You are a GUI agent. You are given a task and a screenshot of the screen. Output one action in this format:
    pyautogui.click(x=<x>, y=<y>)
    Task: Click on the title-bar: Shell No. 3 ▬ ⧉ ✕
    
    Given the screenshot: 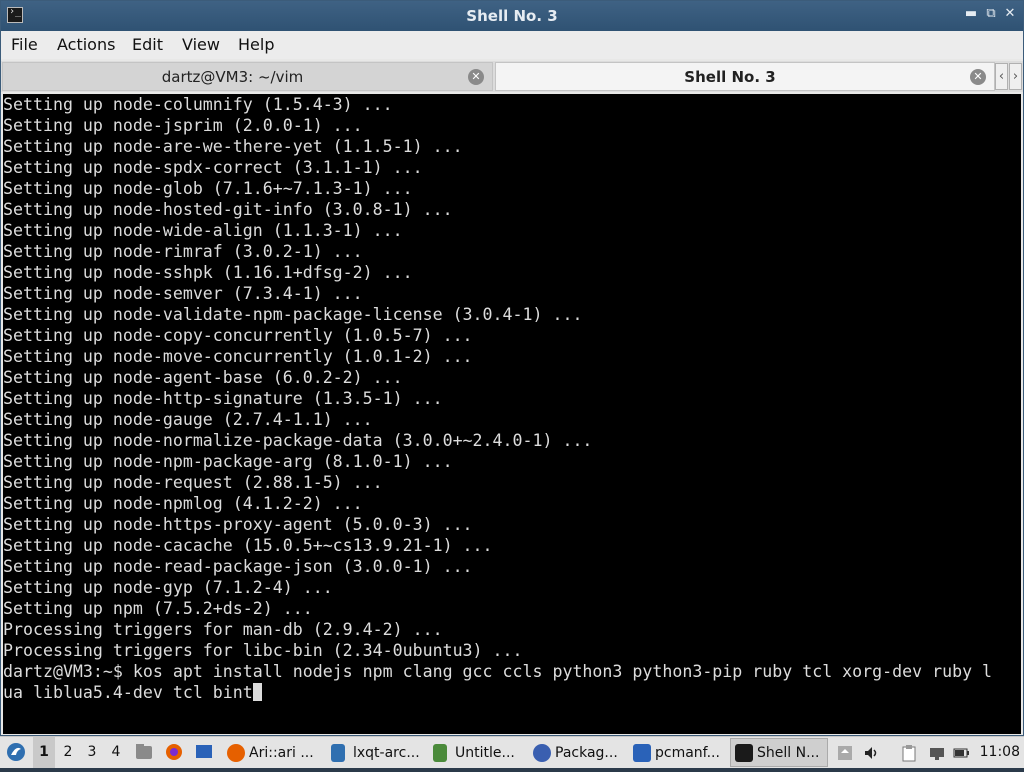 What is the action you would take?
    pyautogui.click(x=512, y=16)
    